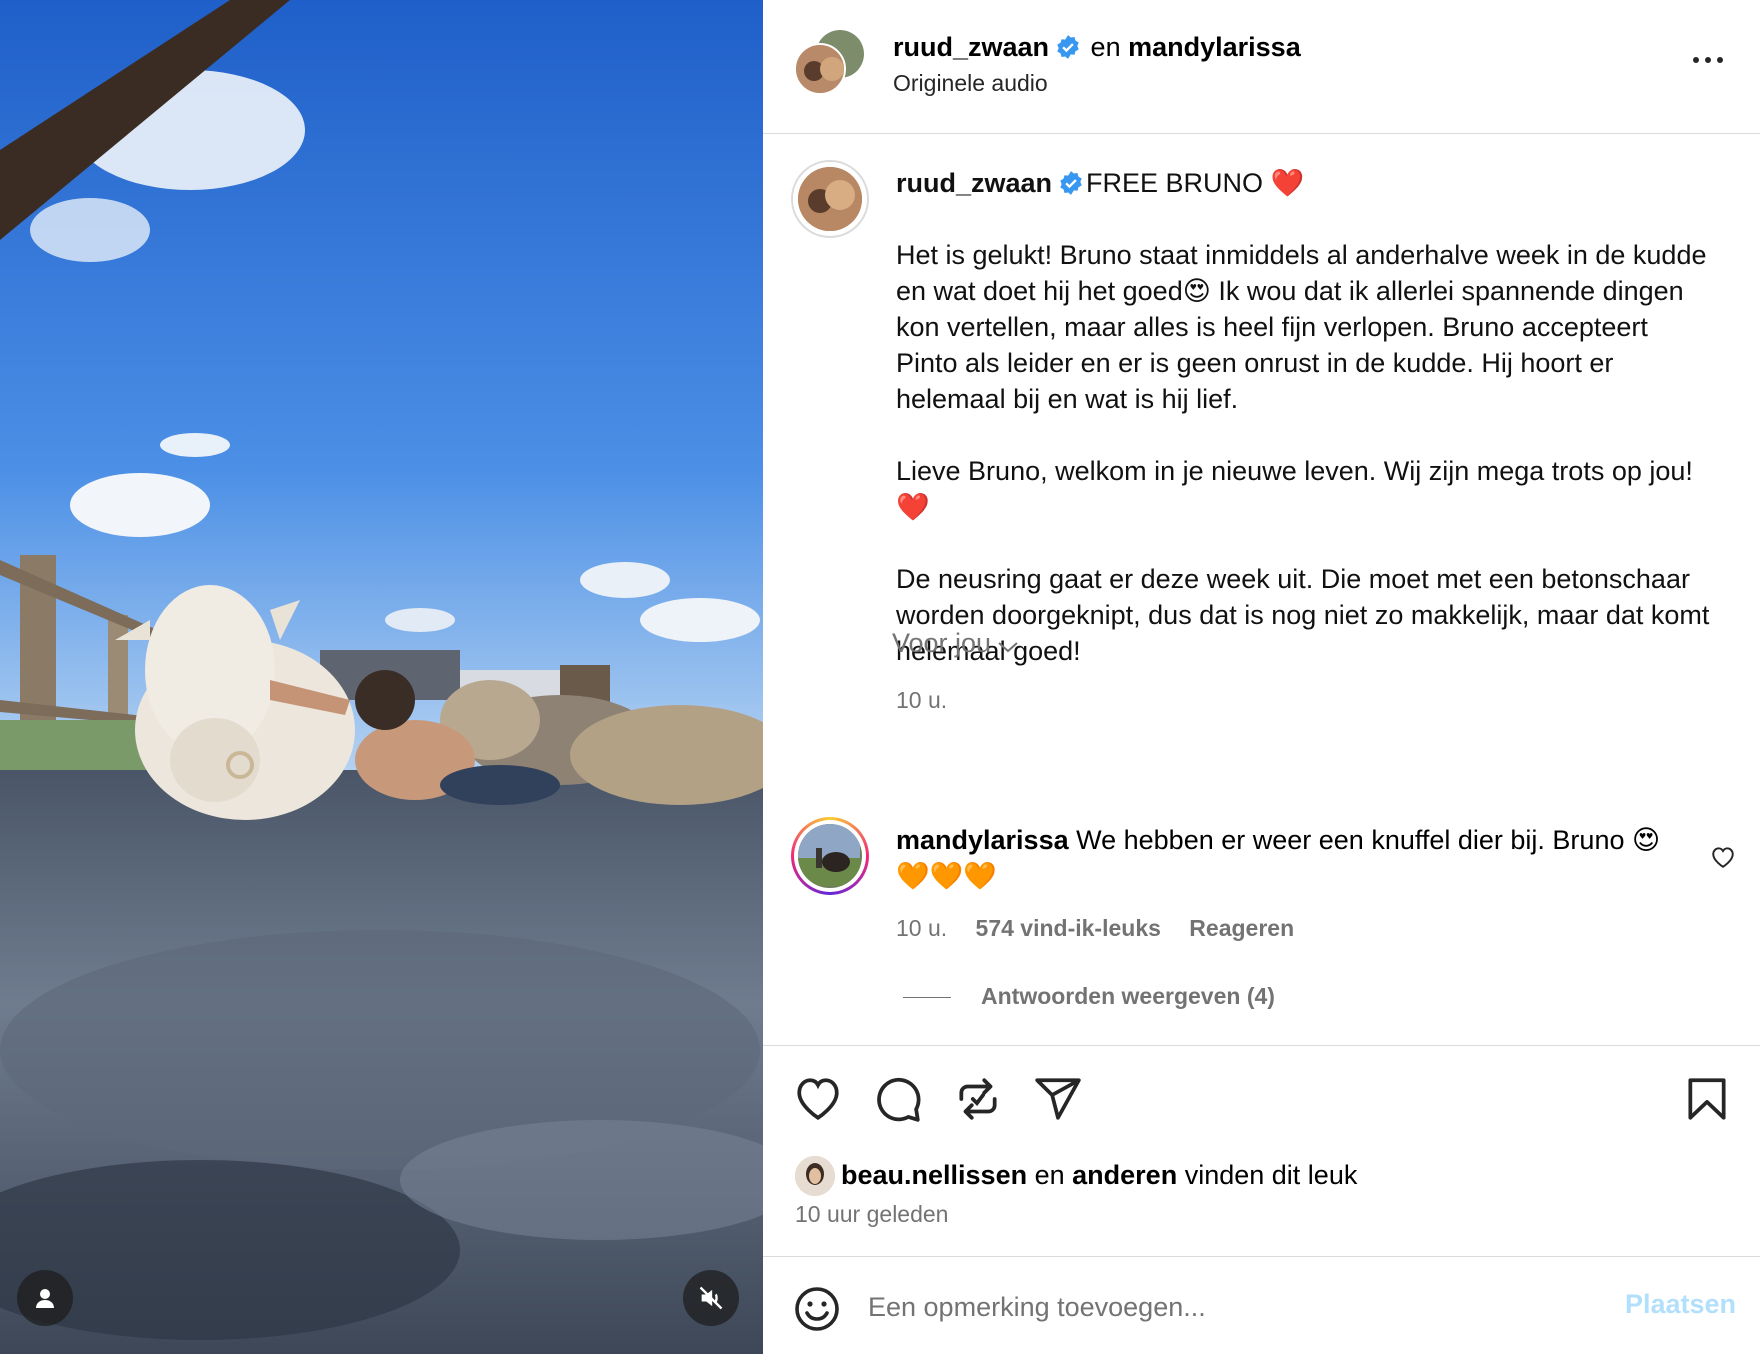 The width and height of the screenshot is (1760, 1354). What do you see at coordinates (974, 183) in the screenshot?
I see `caption-author-link: ruud_zwaan` at bounding box center [974, 183].